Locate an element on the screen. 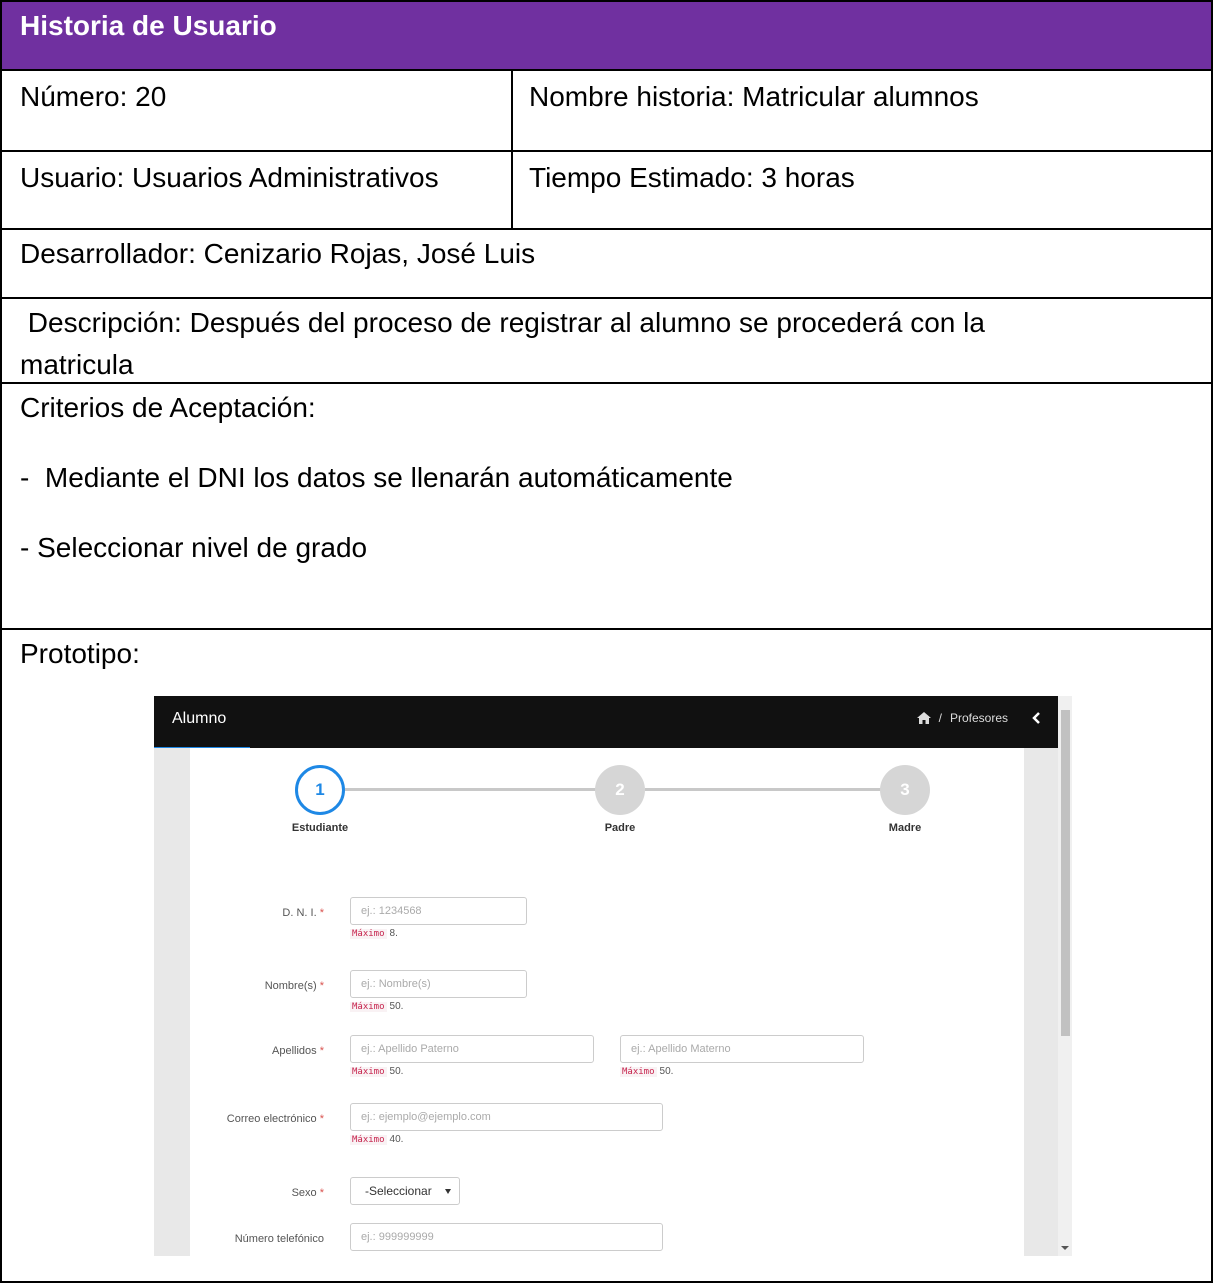 This screenshot has width=1213, height=1285. sexo-label: Sexo * is located at coordinates (307, 1193).